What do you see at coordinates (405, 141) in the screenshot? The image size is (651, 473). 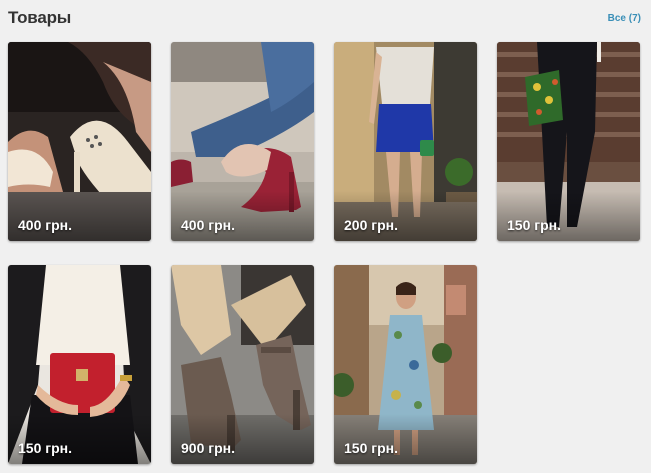 I see `product-card: 200 грн.` at bounding box center [405, 141].